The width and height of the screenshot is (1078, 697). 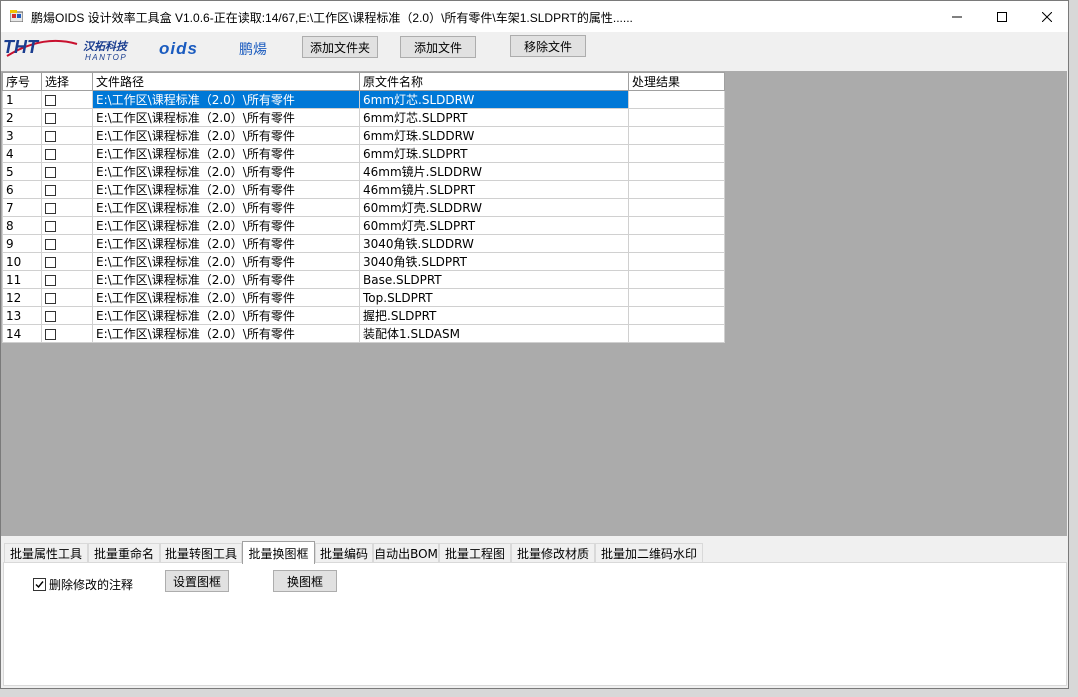 I want to click on header-result: 处理结果, so click(x=676, y=81).